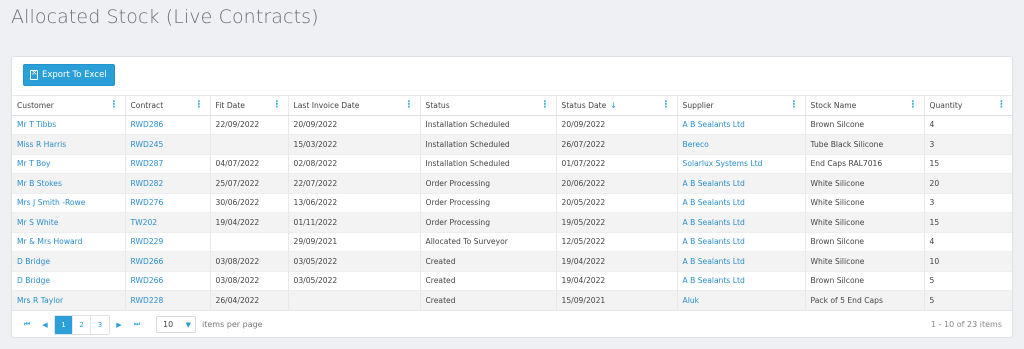 This screenshot has width=1024, height=349. What do you see at coordinates (147, 300) in the screenshot?
I see `contract-link: RWD228` at bounding box center [147, 300].